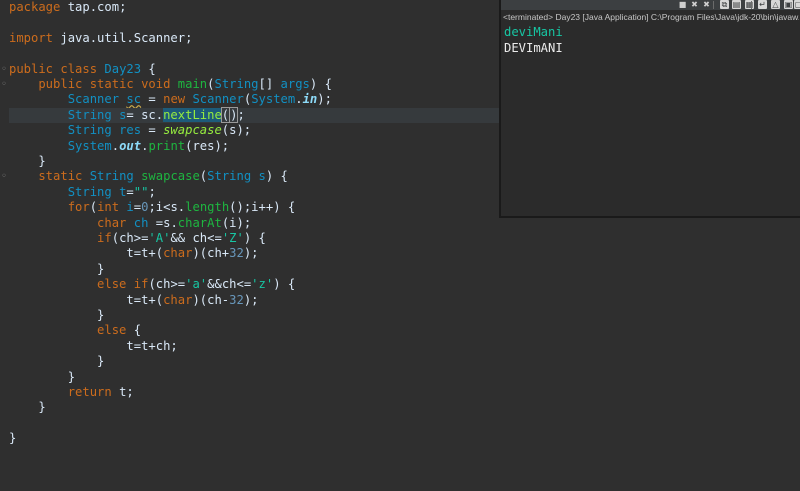  I want to click on code-line: String res = swapcase(s);, so click(130, 130).